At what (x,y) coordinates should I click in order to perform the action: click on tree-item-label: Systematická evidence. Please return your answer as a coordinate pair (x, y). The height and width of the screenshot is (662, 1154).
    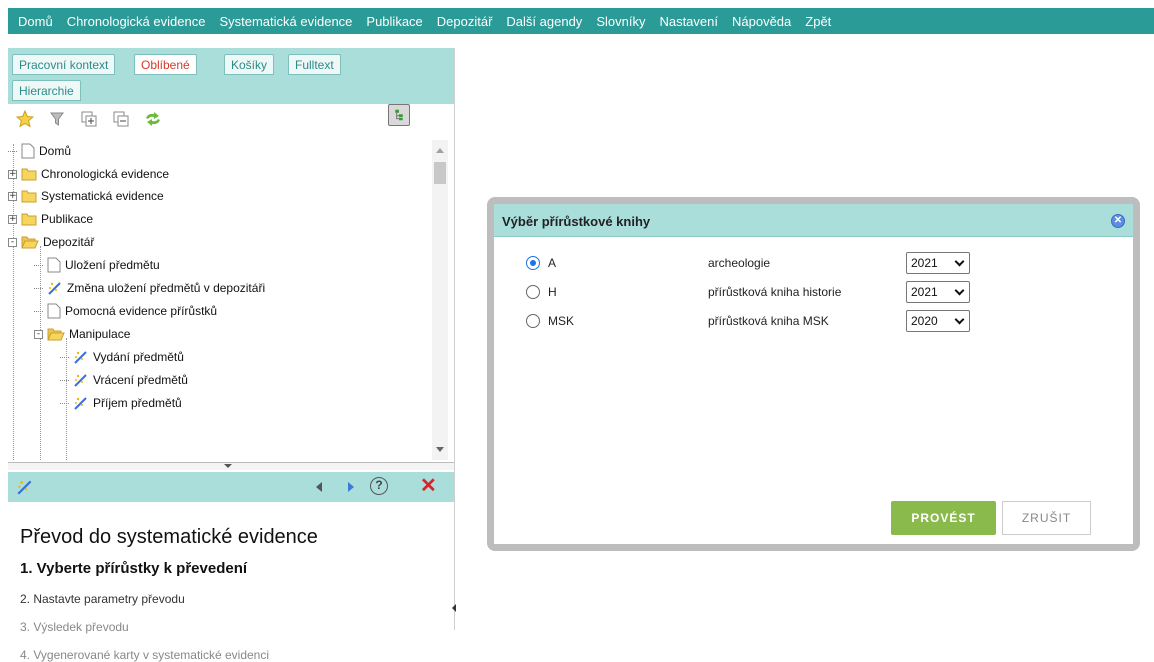
    Looking at the image, I should click on (102, 196).